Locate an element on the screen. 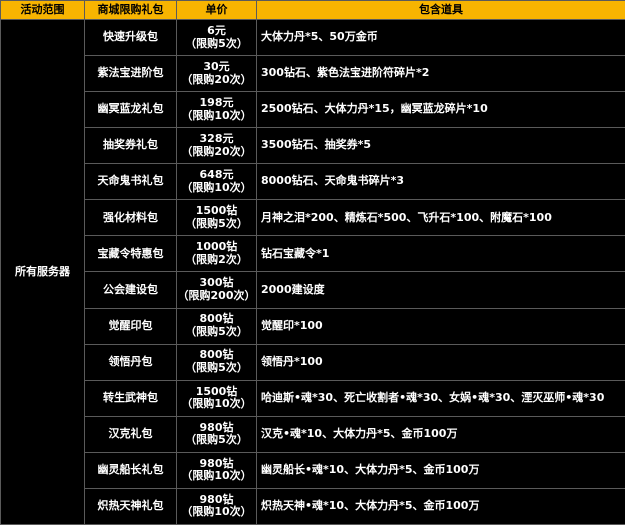 The image size is (625, 525). table-row: 天命鬼书礼包 648元 （限购10次） 8000钻石、天命鬼书碎片*3 is located at coordinates (313, 182).